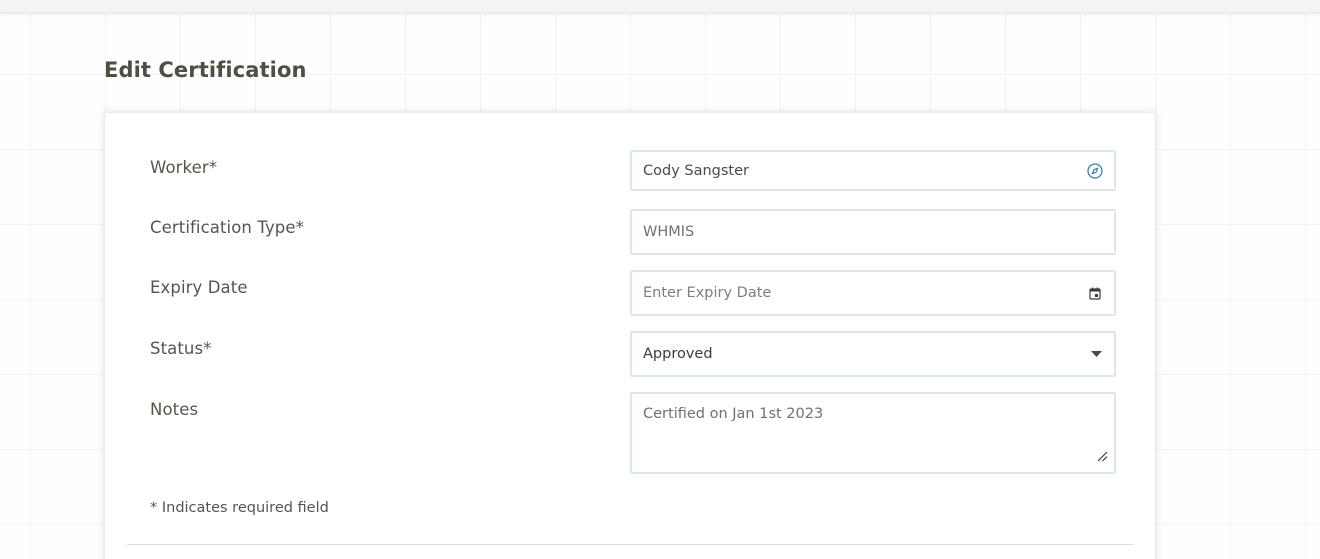  I want to click on required-field-note: * Indicates required field, so click(239, 508).